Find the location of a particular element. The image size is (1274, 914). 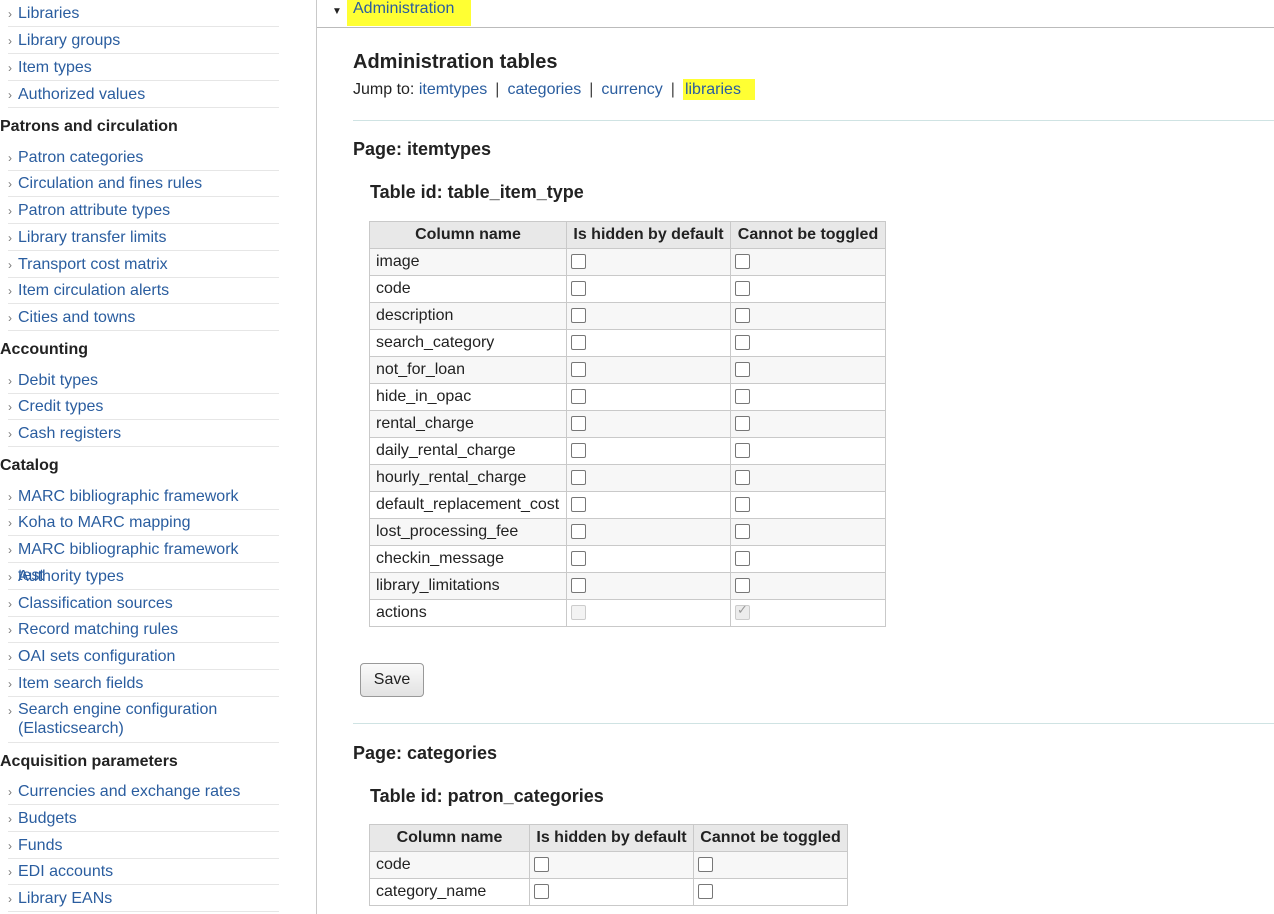

sidebar-item-budgets: › Budgets is located at coordinates (143, 819).